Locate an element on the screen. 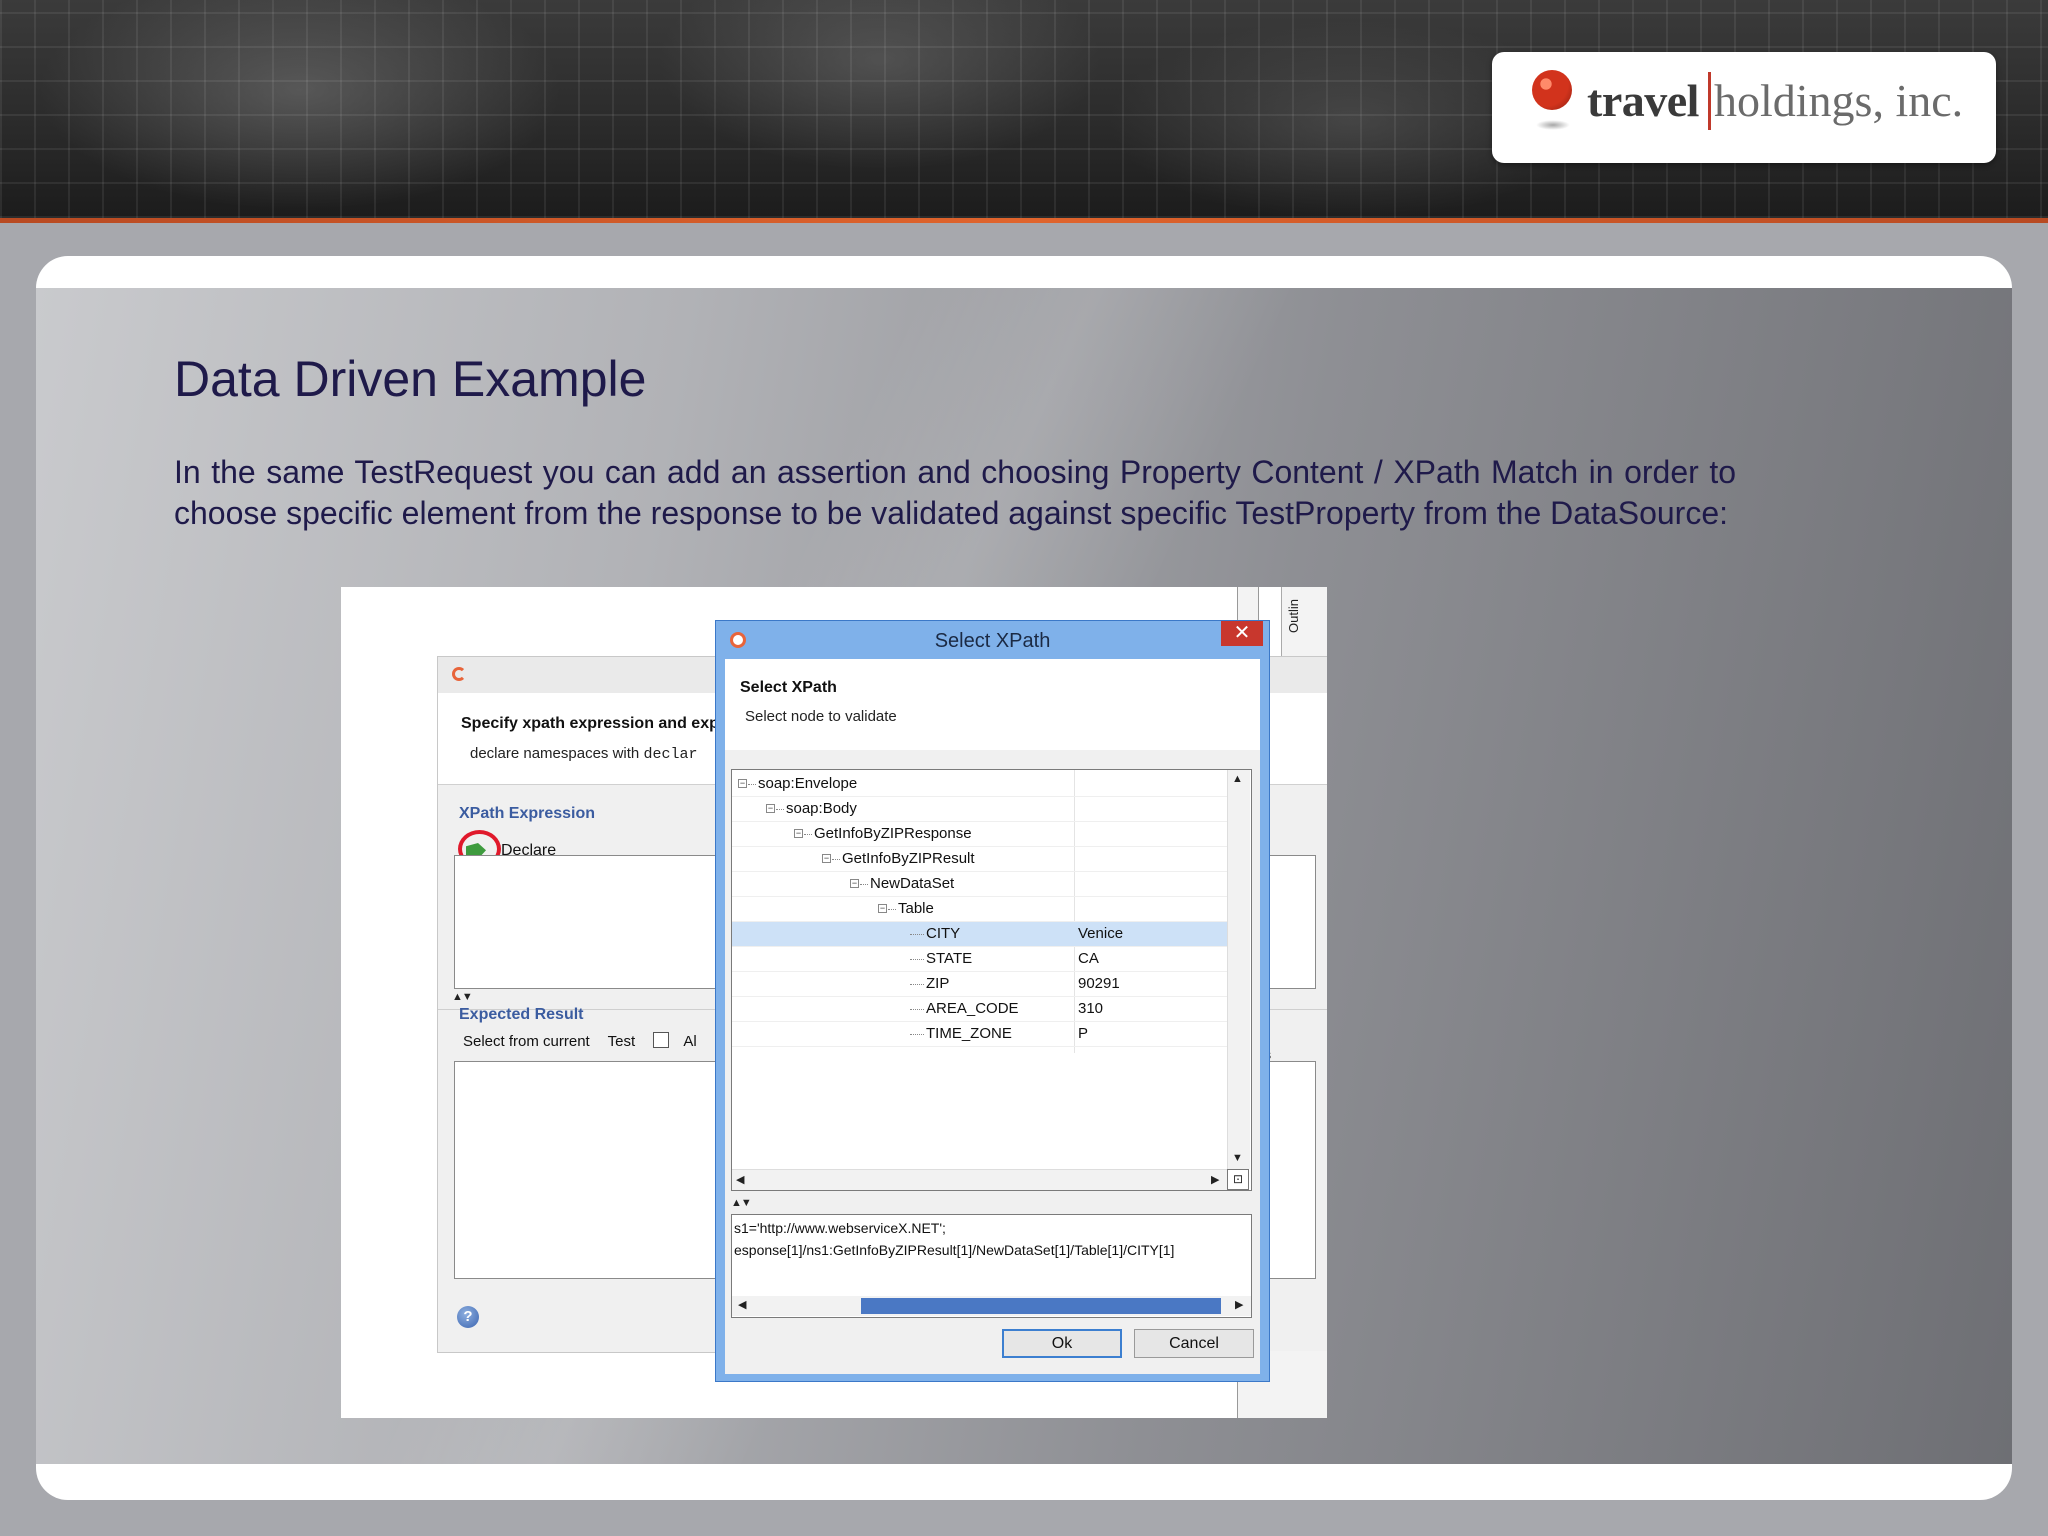 The image size is (2048, 1536). tree-node-label: NewDataSet is located at coordinates (912, 883).